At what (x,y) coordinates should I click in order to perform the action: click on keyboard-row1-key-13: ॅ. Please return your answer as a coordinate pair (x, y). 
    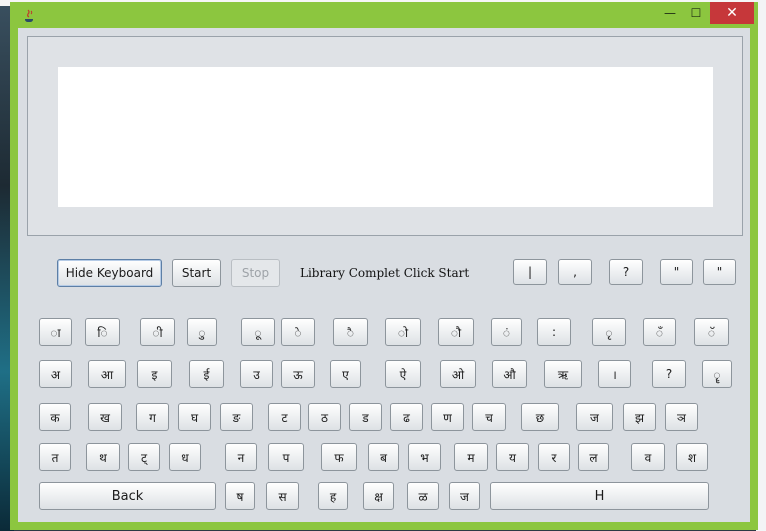
    Looking at the image, I should click on (711, 332).